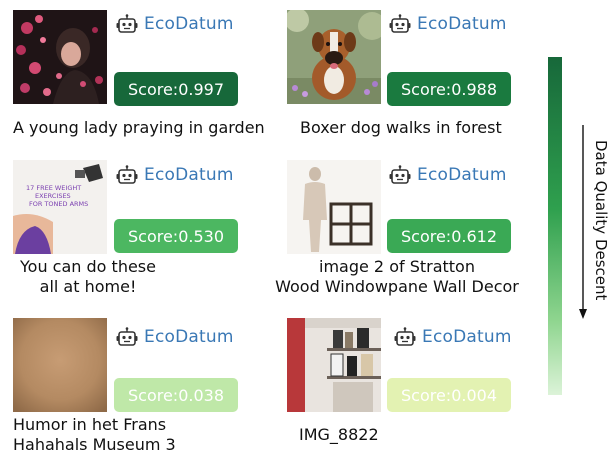 This screenshot has width=616, height=456. I want to click on axis-label: Data Quality Descent, so click(601, 220).